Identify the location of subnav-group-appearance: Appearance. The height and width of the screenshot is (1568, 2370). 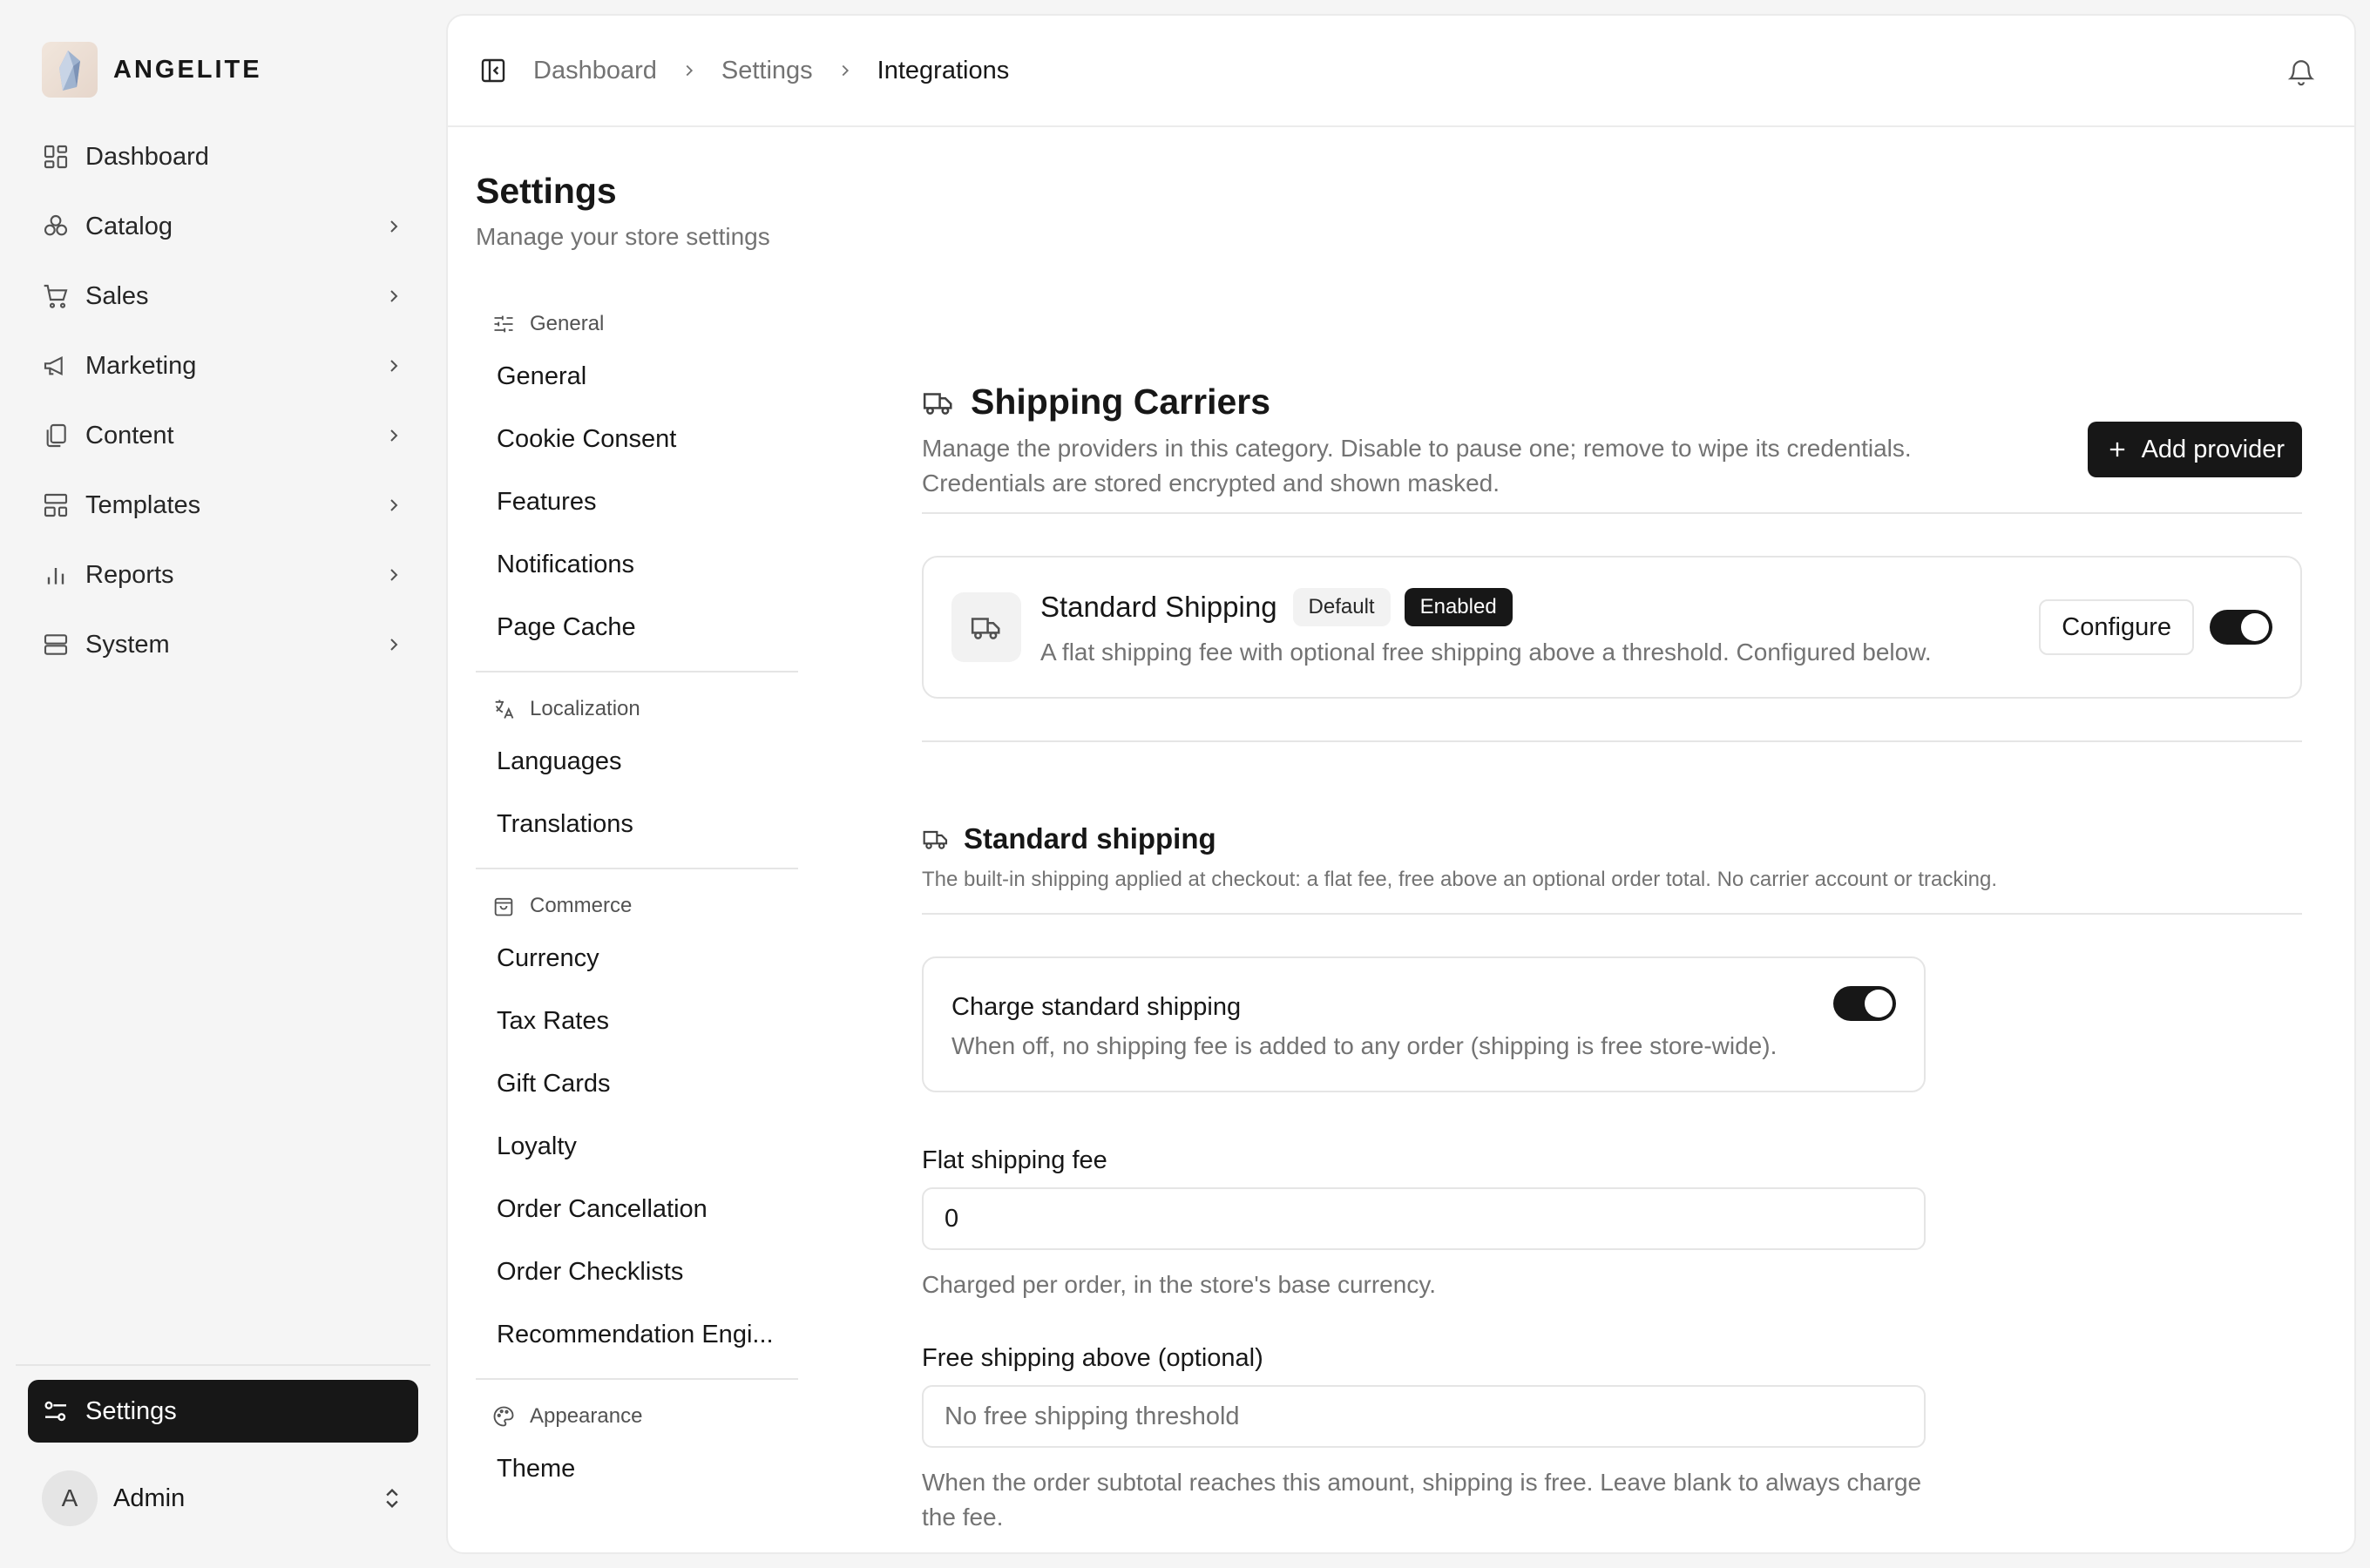
(637, 1417).